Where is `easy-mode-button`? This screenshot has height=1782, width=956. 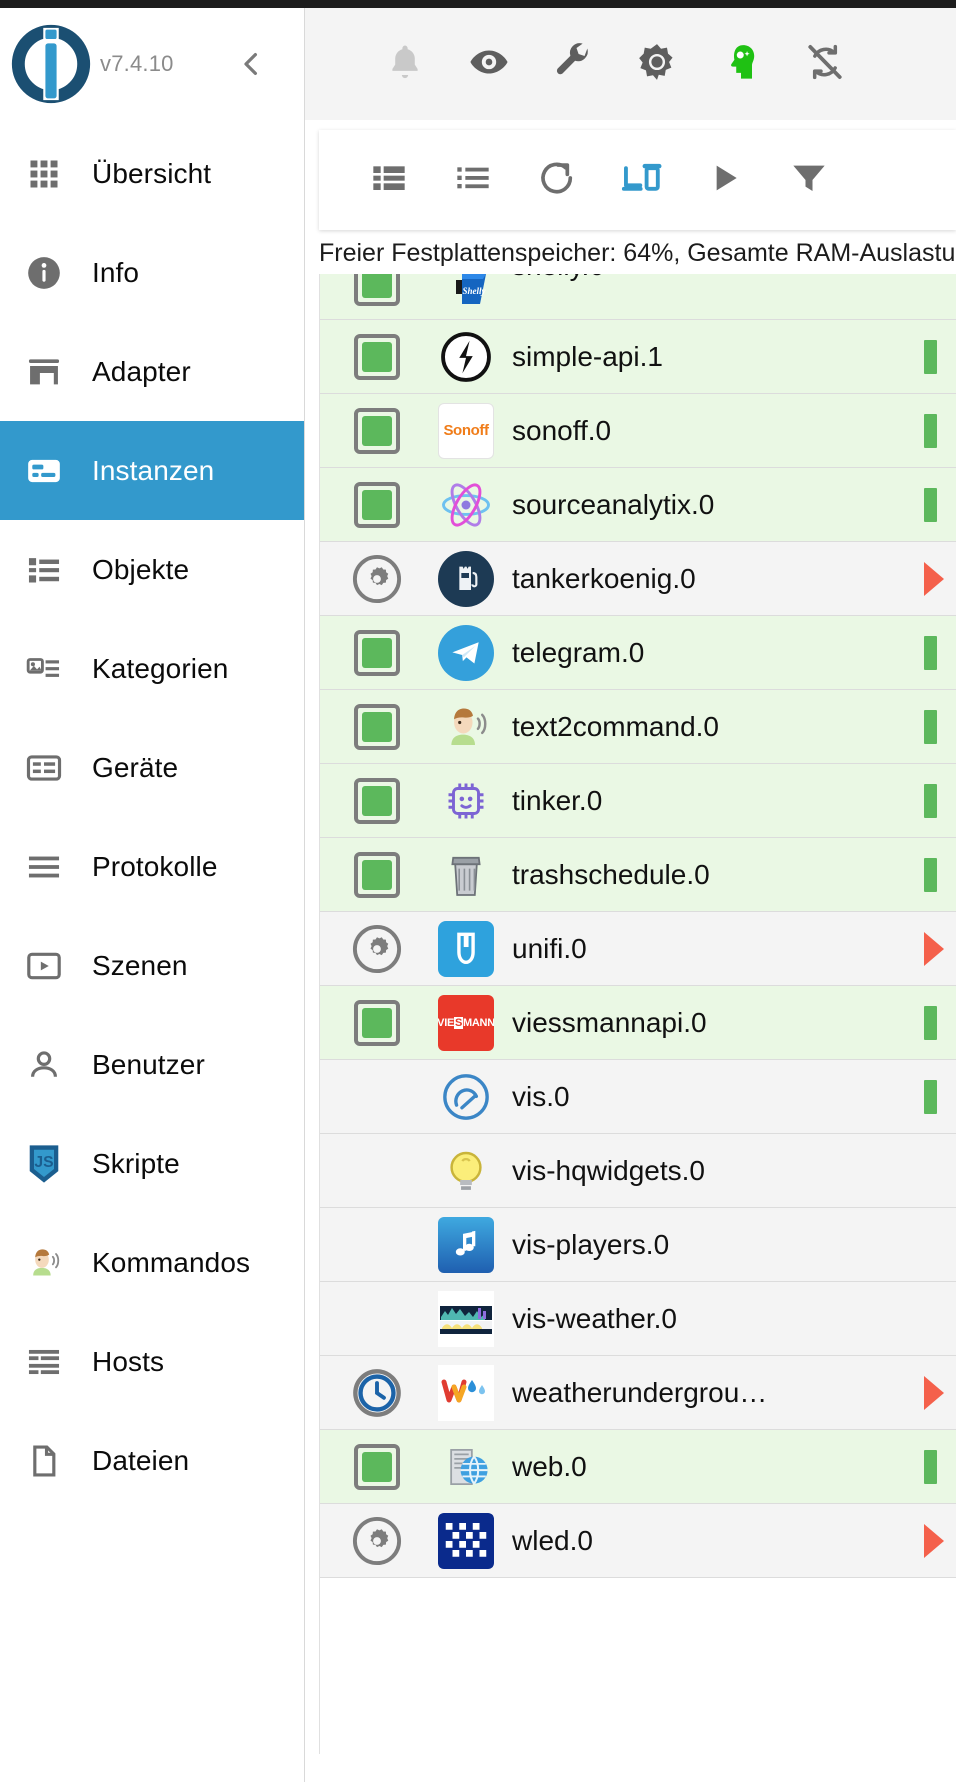 easy-mode-button is located at coordinates (573, 64).